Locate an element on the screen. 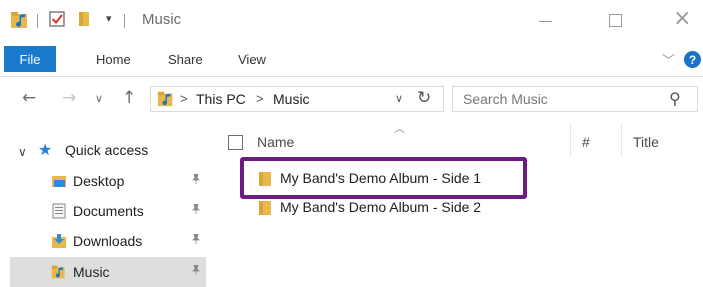 The width and height of the screenshot is (703, 287). breadcrumb-this-pc: This PC is located at coordinates (221, 99).